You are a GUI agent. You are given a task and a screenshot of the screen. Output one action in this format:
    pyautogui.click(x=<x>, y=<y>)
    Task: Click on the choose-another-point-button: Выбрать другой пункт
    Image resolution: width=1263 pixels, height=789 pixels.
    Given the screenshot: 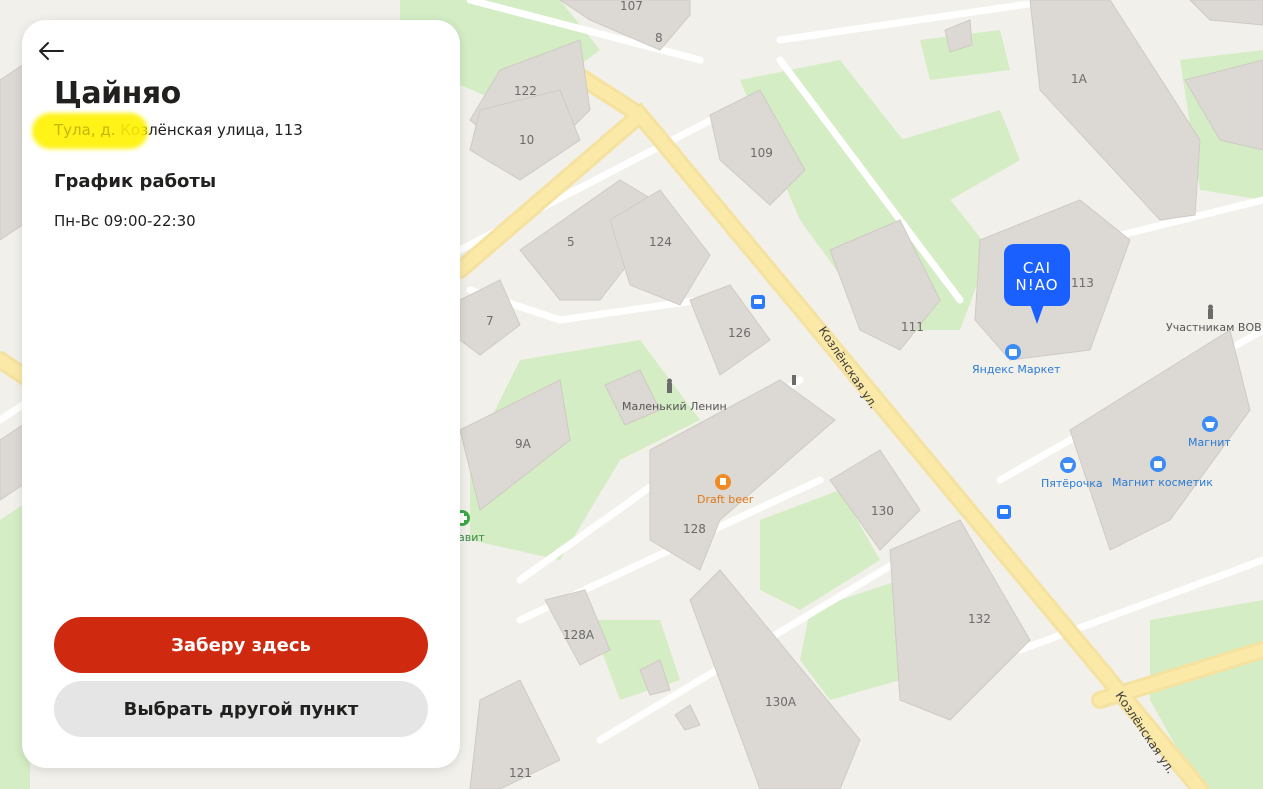 What is the action you would take?
    pyautogui.click(x=241, y=709)
    